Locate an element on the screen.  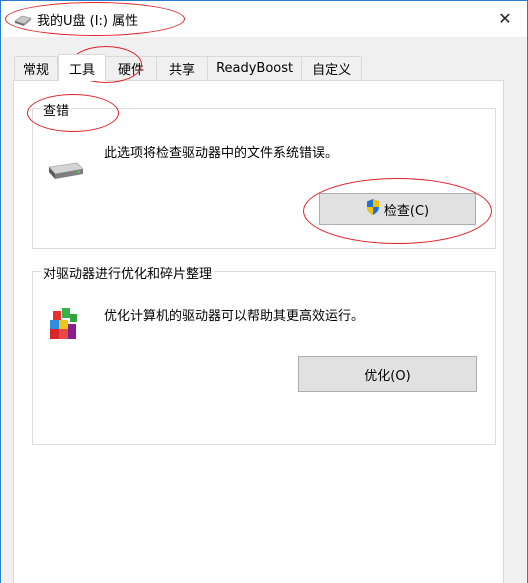
check-button: 检查(C) is located at coordinates (397, 209).